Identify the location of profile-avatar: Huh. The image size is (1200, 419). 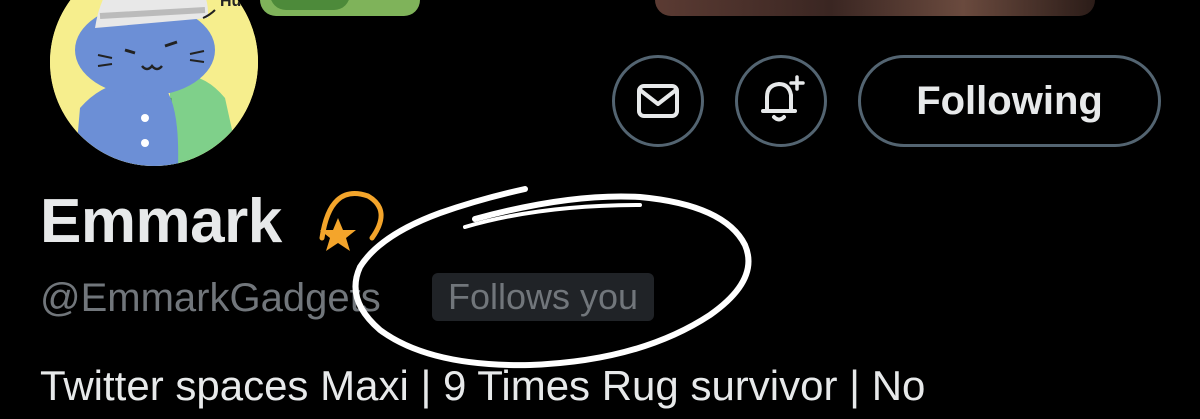
(154, 87).